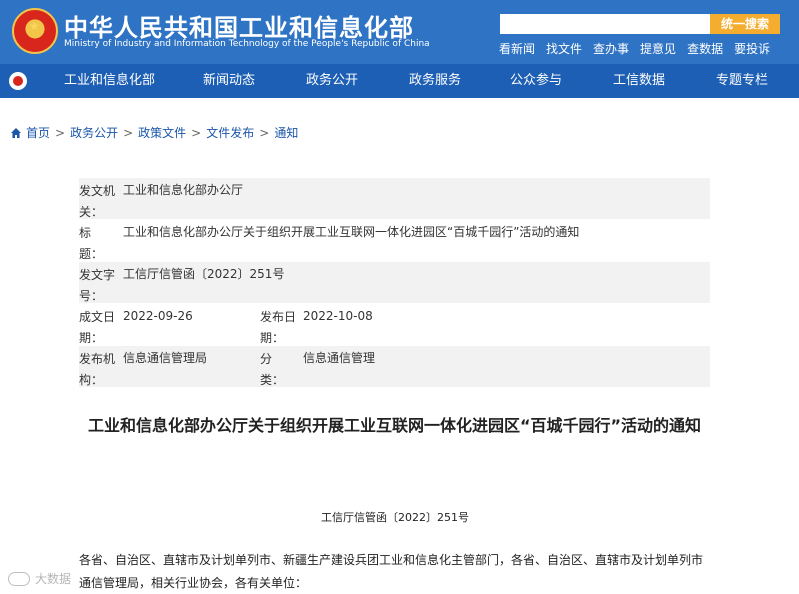 The image size is (799, 594). I want to click on quick-link-complaint: 要投诉, so click(752, 48).